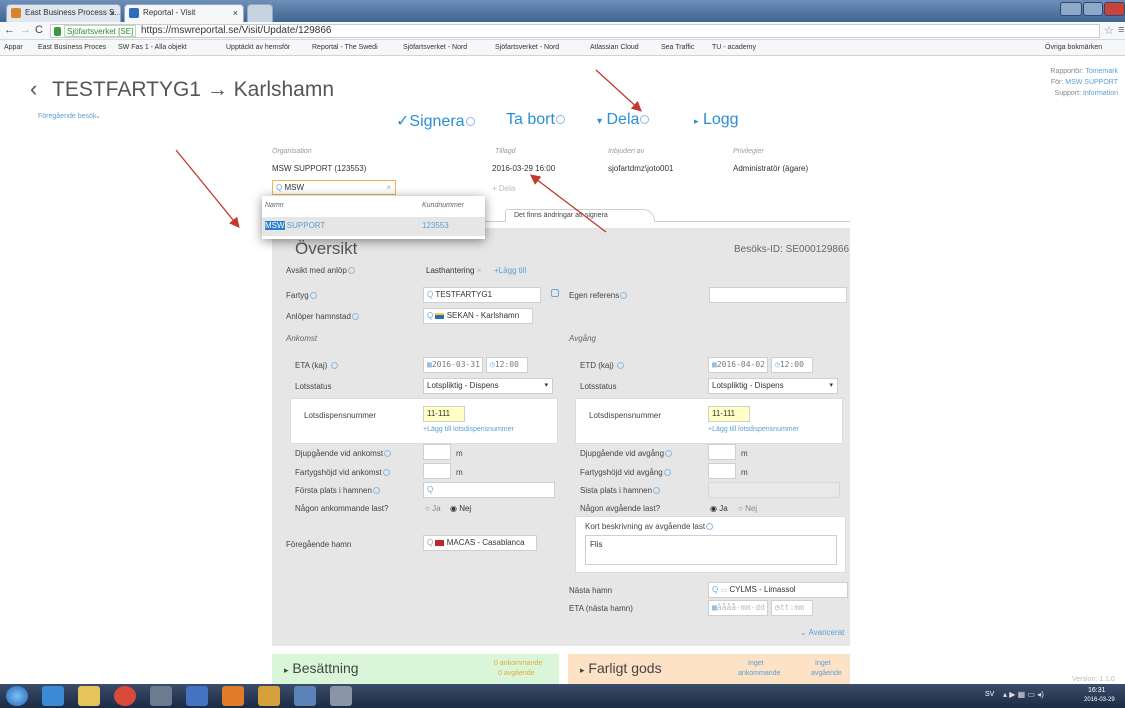  I want to click on start-button-icon, so click(17, 696).